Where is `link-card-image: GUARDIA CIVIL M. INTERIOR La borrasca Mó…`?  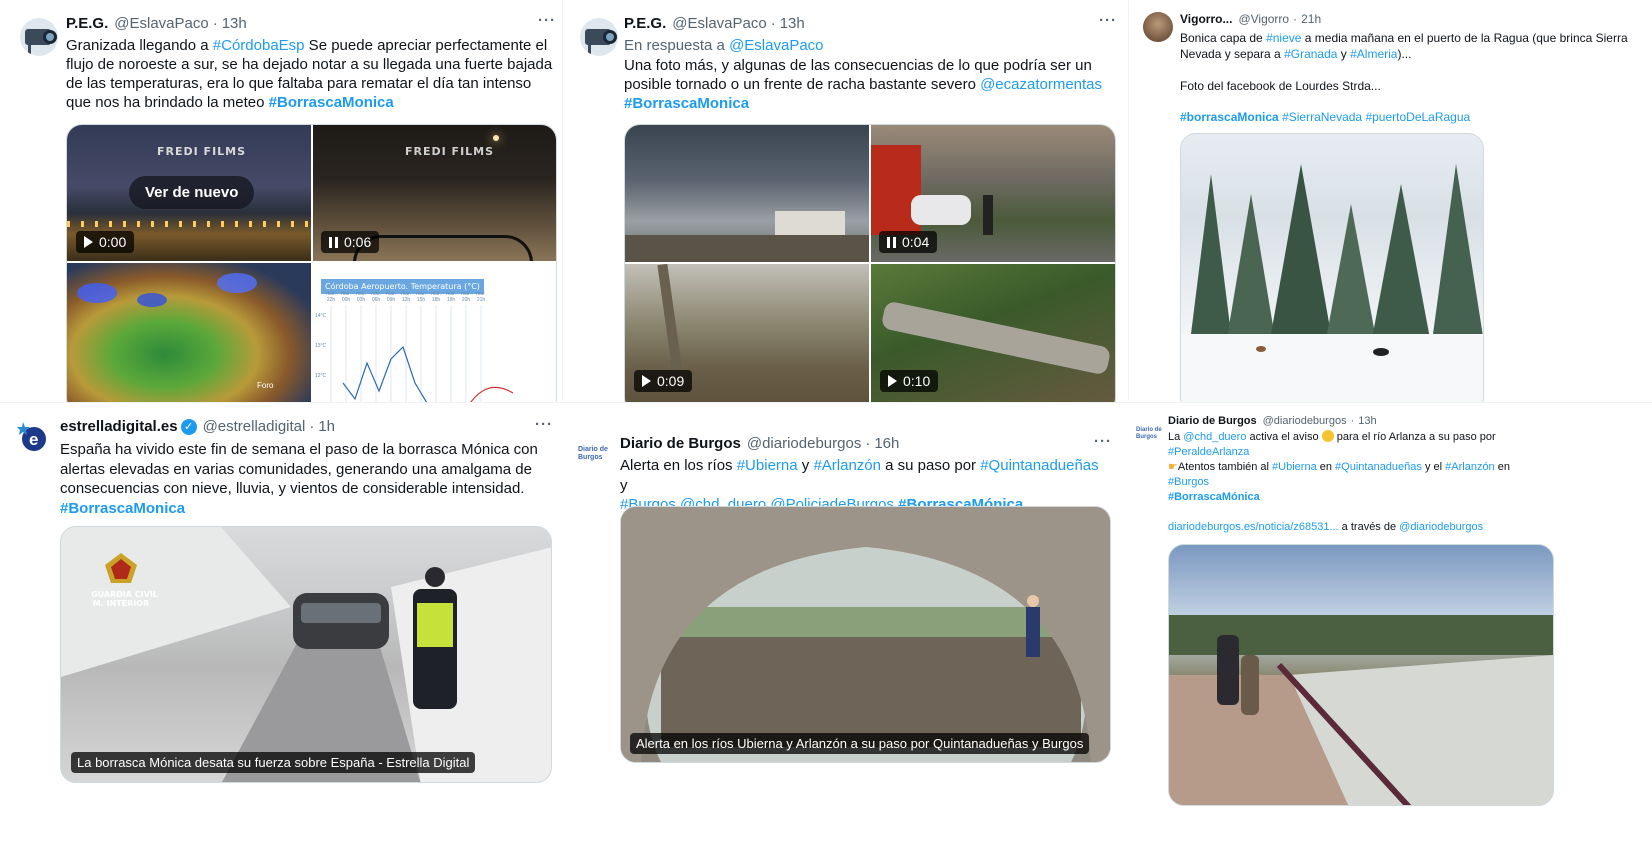
link-card-image: GUARDIA CIVIL M. INTERIOR La borrasca Mó… is located at coordinates (306, 654).